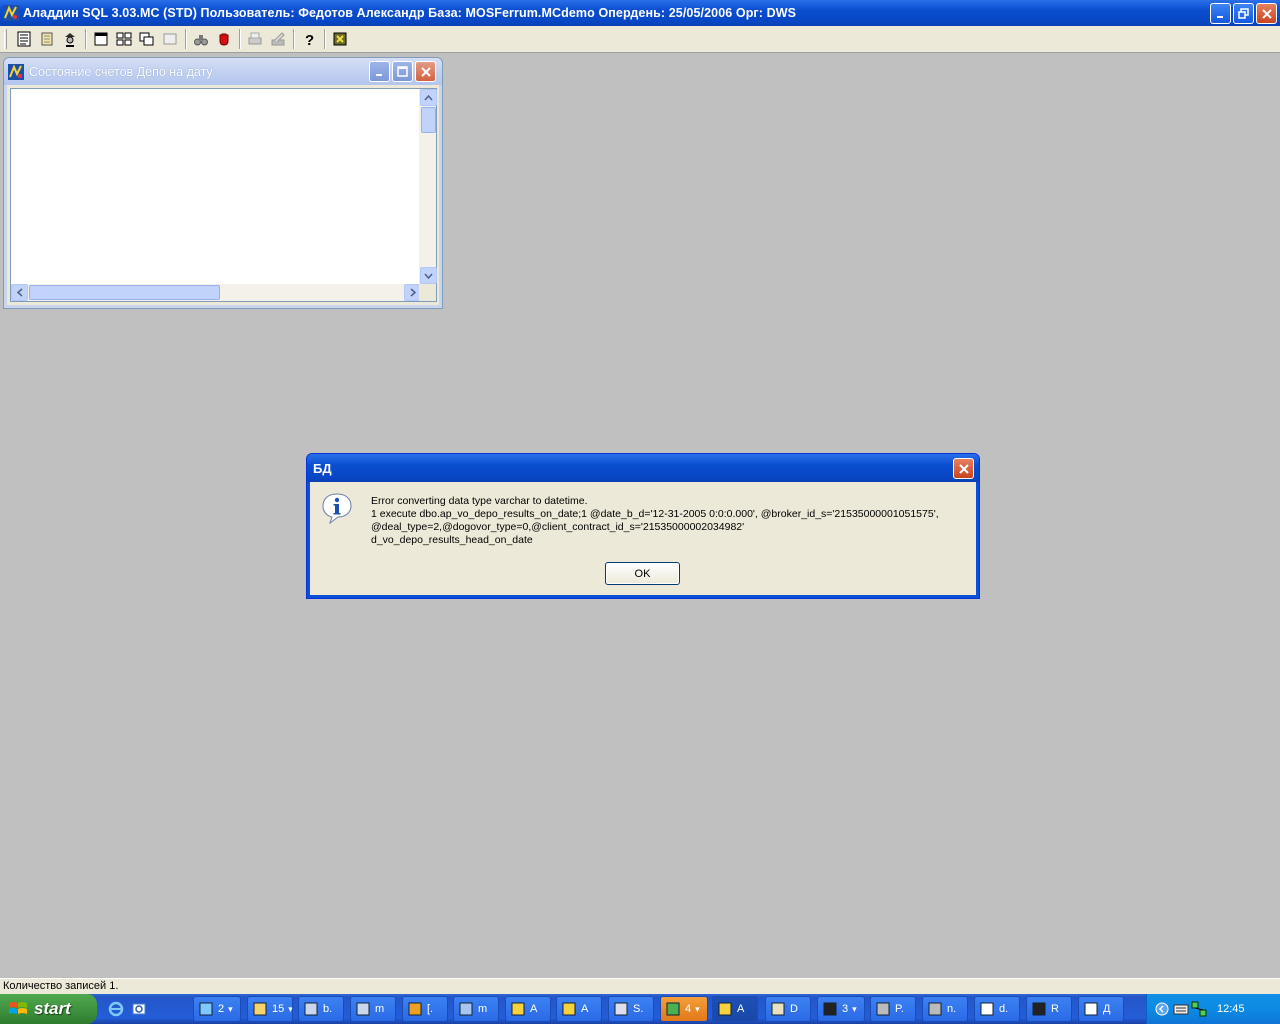  Describe the element at coordinates (1213, 1009) in the screenshot. I see `system-tray: 12:45` at that location.